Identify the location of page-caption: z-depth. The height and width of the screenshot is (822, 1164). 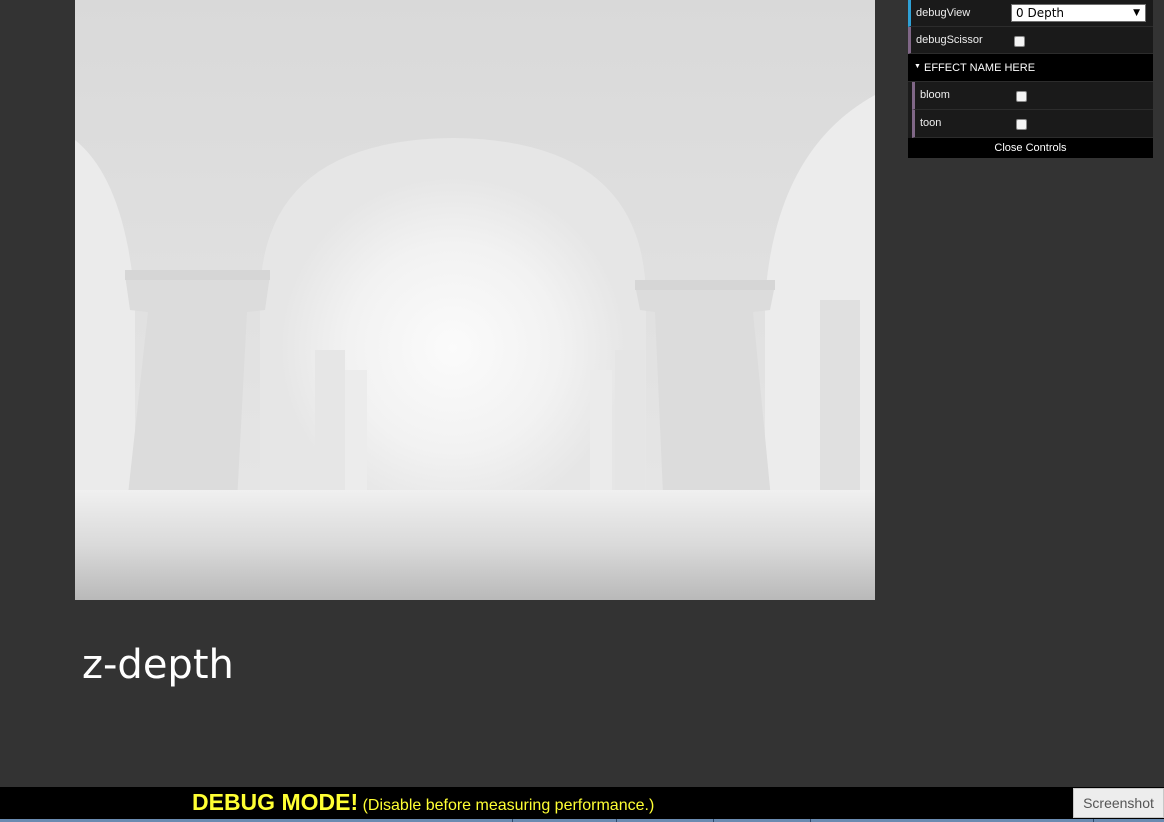
(158, 665).